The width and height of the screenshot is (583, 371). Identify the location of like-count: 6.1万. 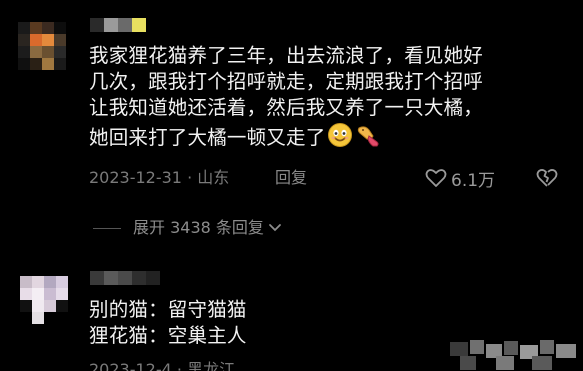
(473, 180).